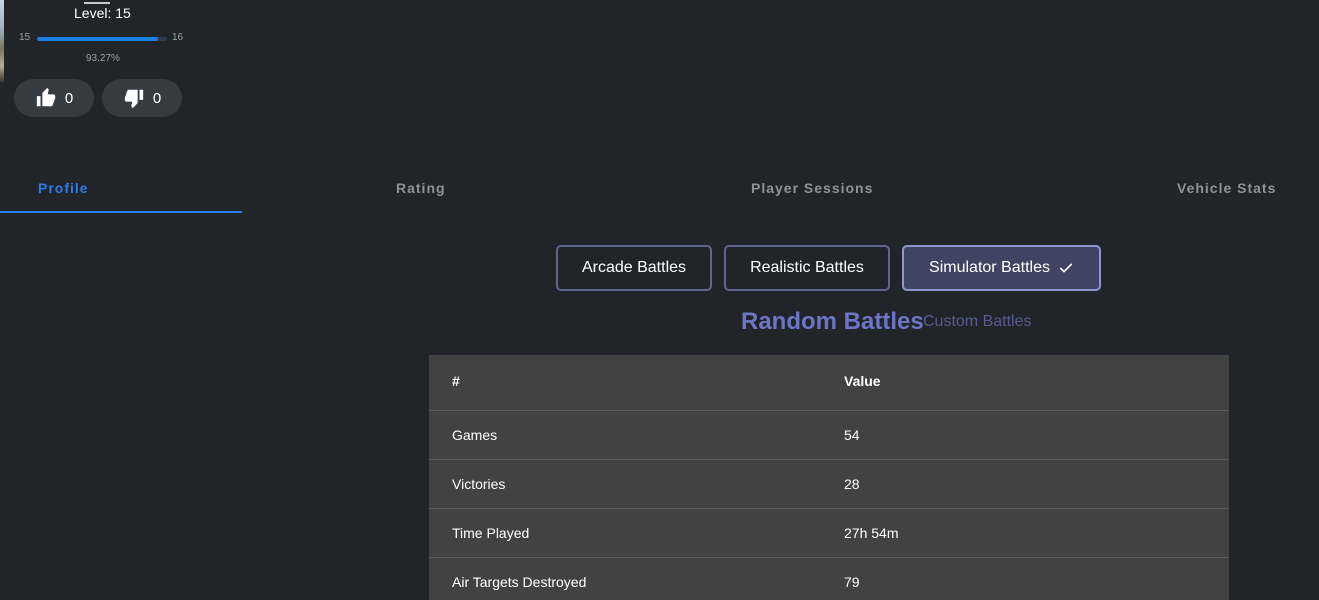  I want to click on table-header-row: # Value, so click(829, 383).